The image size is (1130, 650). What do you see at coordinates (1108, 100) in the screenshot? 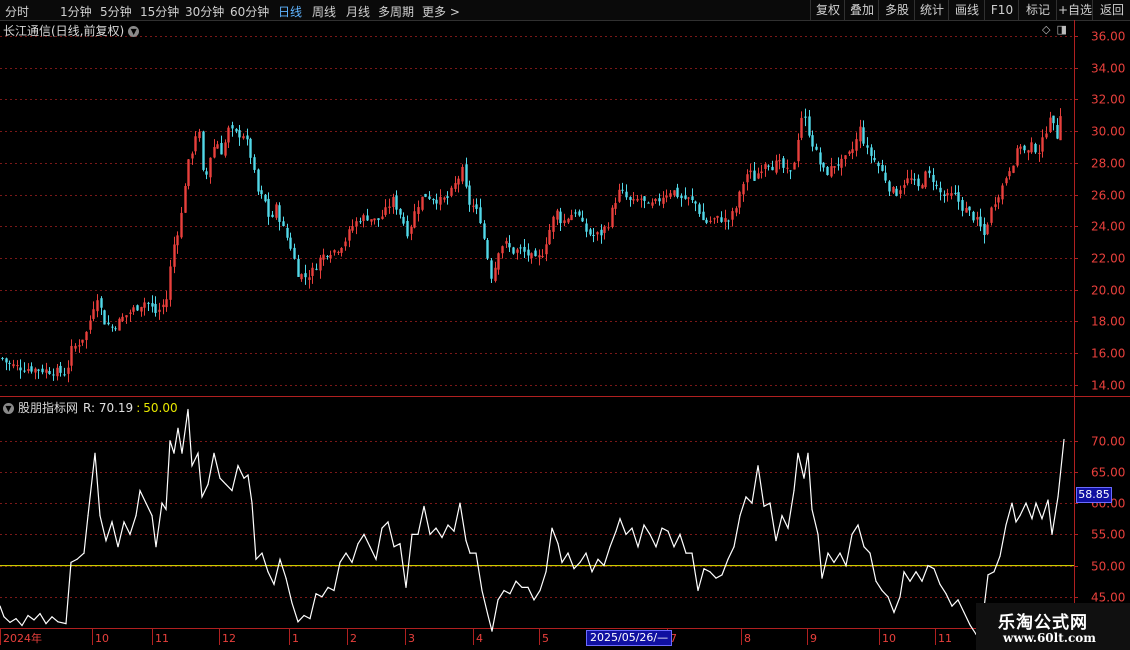
I see `price-tick-label: 32.00` at bounding box center [1108, 100].